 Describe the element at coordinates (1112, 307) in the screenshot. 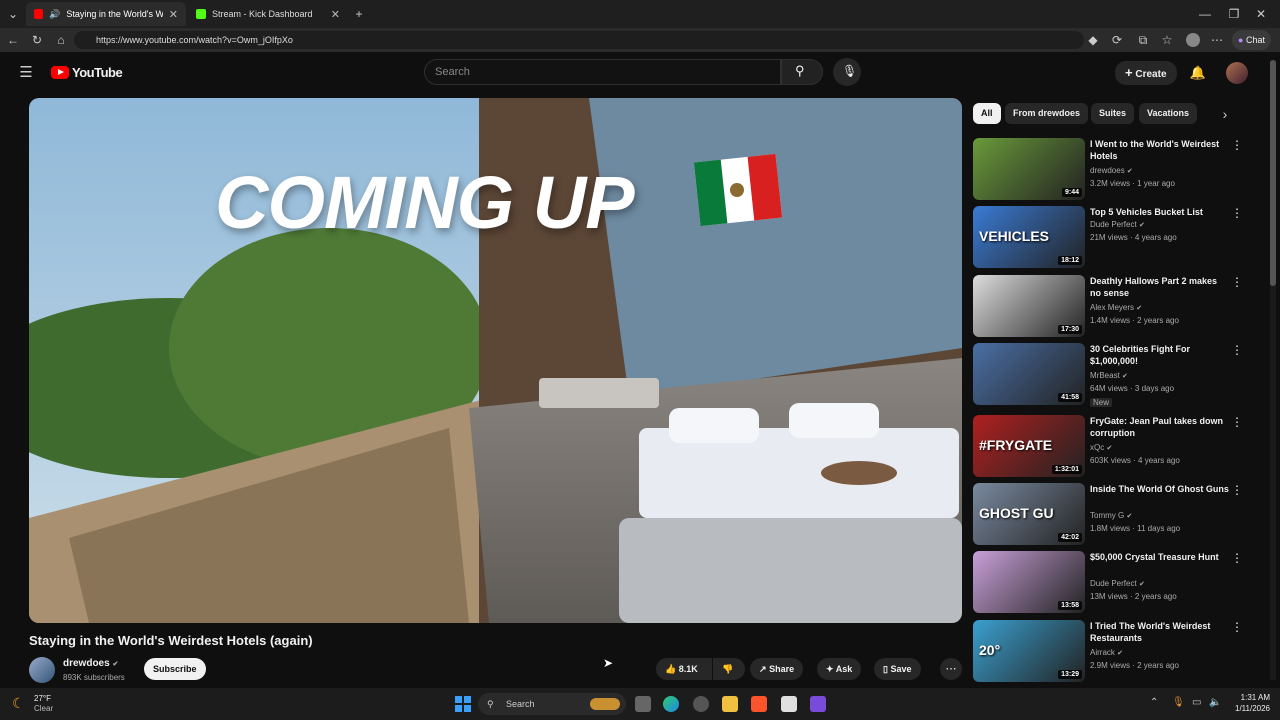

I see `recommendation-channel: Alex Meyers` at that location.